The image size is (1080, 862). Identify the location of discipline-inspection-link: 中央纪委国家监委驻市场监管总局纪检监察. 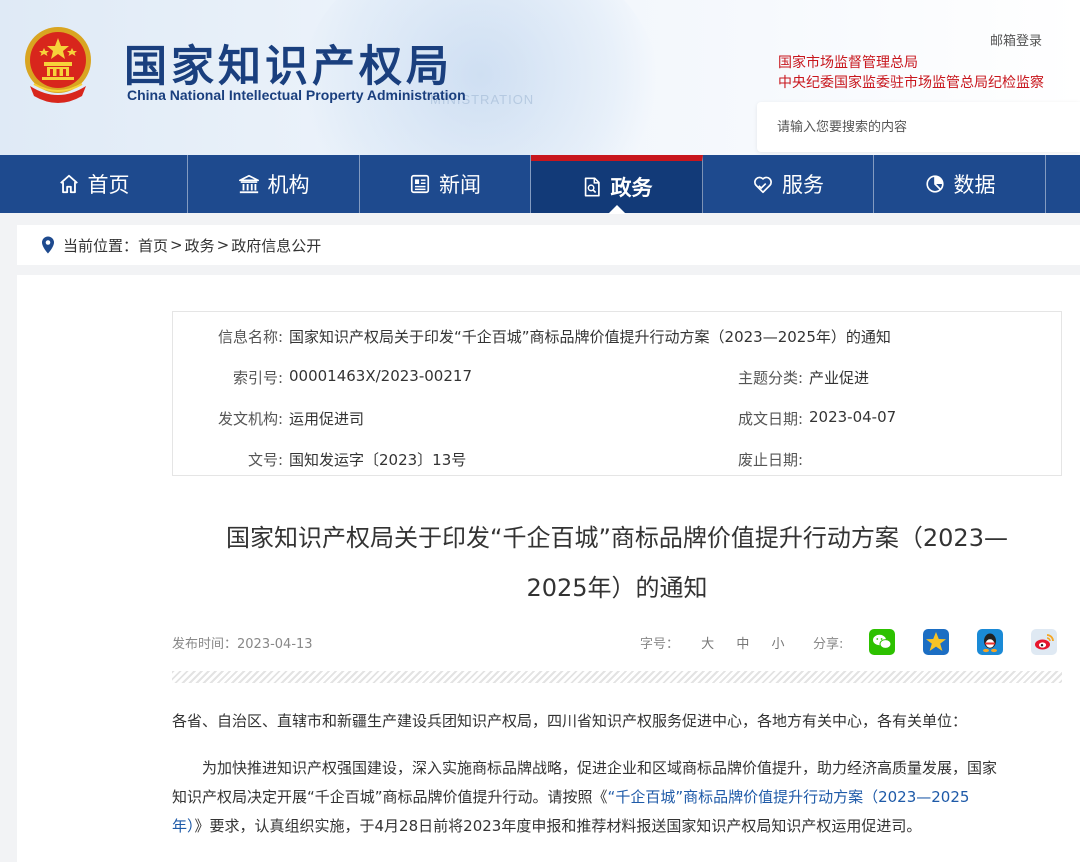
(911, 83).